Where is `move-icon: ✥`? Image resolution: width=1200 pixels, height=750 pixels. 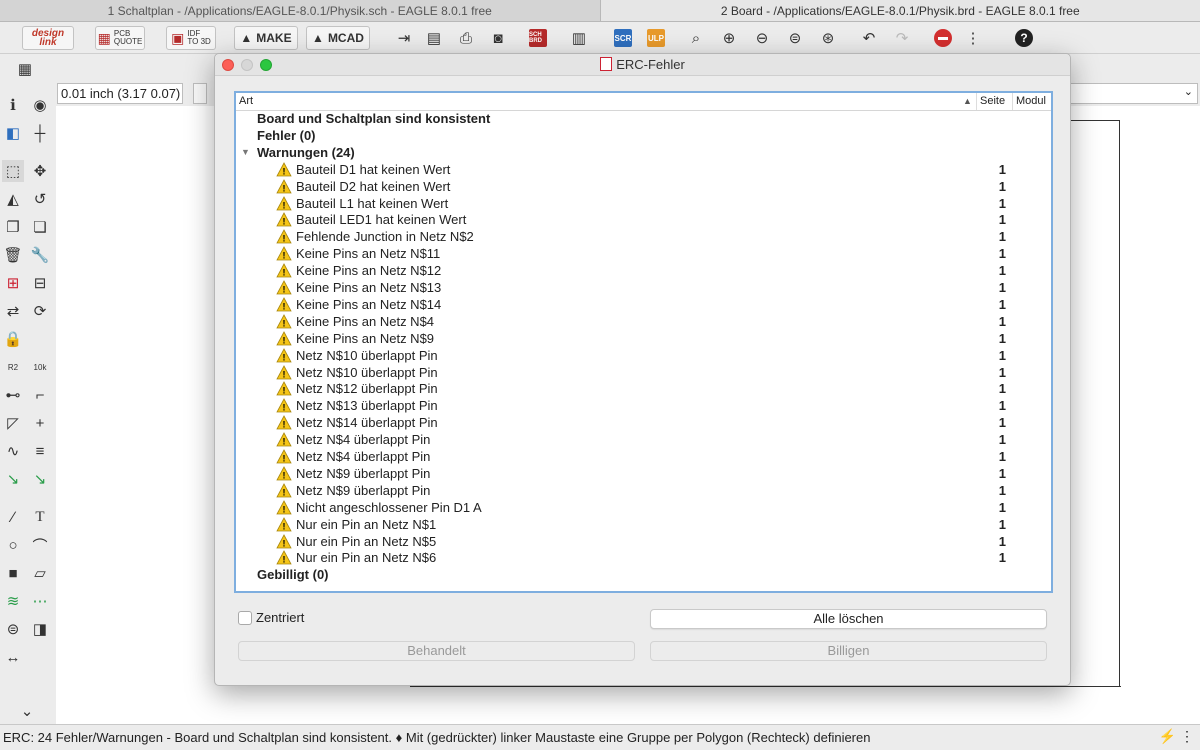
move-icon: ✥ is located at coordinates (40, 171).